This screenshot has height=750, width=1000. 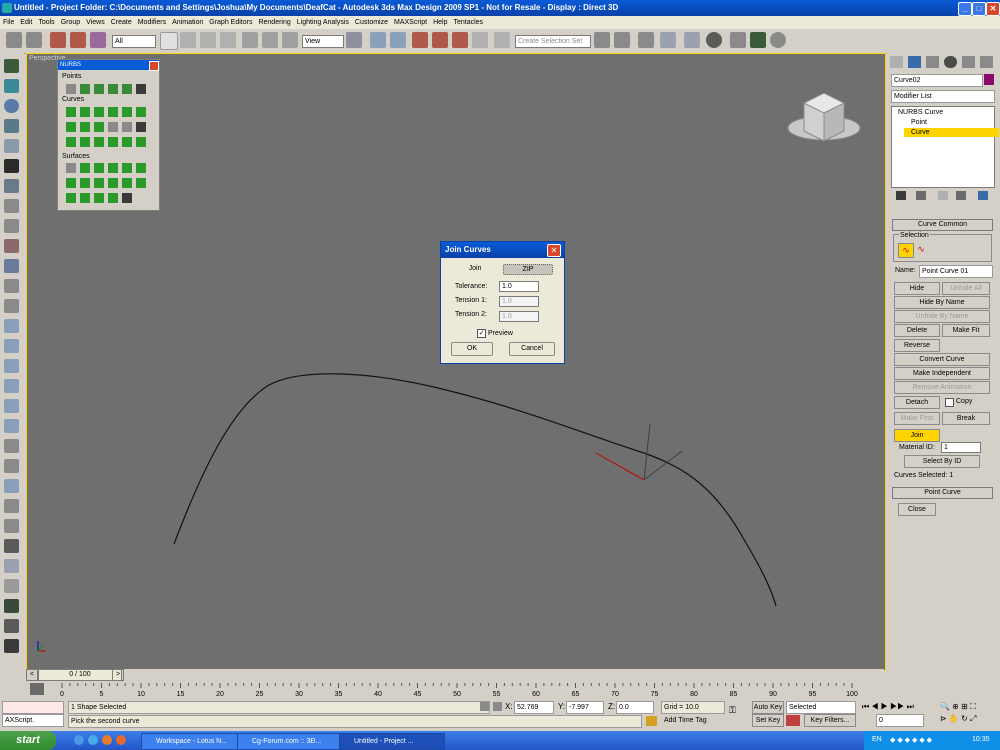 What do you see at coordinates (824, 117) in the screenshot?
I see `viewcube` at bounding box center [824, 117].